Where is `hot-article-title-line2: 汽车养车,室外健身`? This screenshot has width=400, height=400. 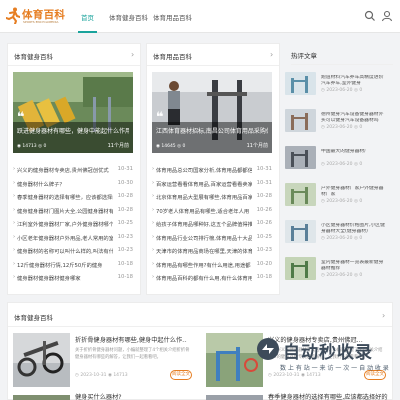
hot-article-title-line2: 汽车养车,室外健身 is located at coordinates (341, 83).